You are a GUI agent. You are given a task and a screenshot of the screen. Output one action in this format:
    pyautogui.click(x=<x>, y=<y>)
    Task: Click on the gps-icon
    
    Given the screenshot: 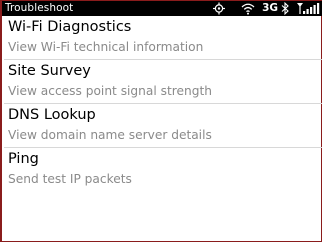 What is the action you would take?
    pyautogui.click(x=219, y=8)
    